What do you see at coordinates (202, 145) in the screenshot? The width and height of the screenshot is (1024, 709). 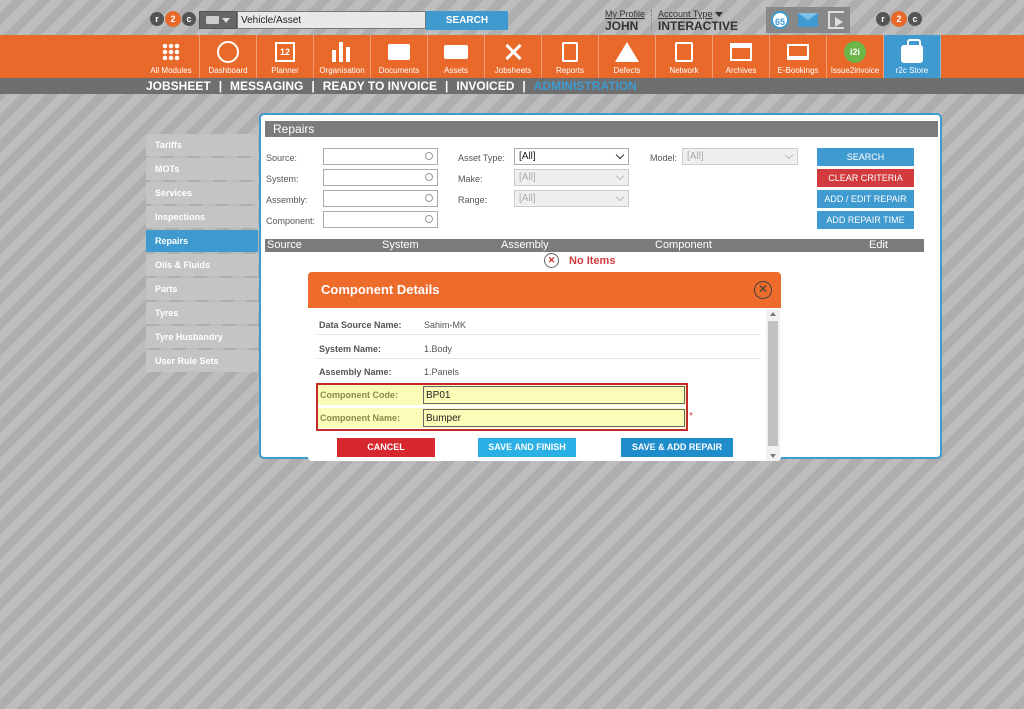 I see `sidebar-item-tariffs: Tariffs` at bounding box center [202, 145].